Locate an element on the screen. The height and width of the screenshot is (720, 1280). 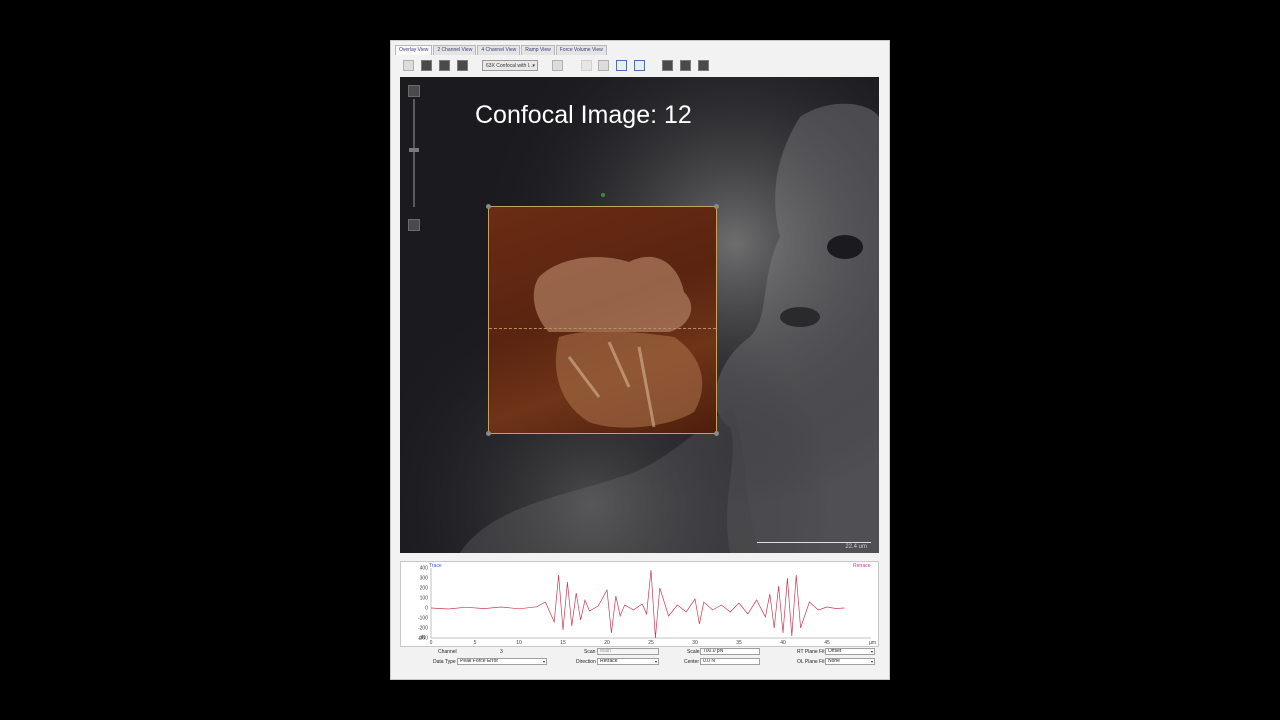
x-tick-label: 0 is located at coordinates (431, 643).